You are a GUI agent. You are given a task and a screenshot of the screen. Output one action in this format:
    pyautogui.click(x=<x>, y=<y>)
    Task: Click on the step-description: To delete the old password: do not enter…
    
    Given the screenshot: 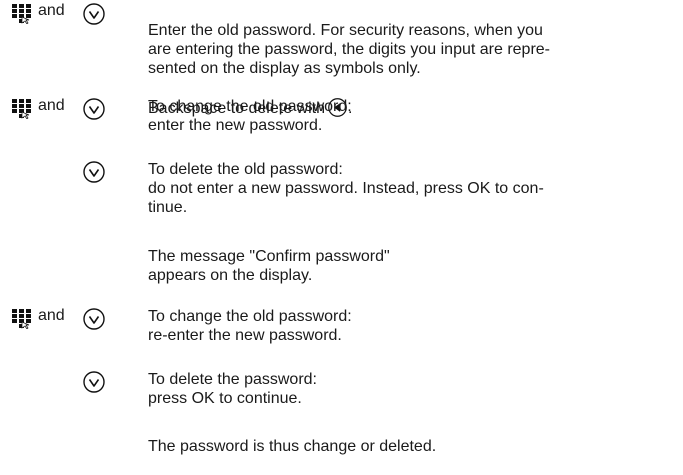 What is the action you would take?
    pyautogui.click(x=346, y=188)
    